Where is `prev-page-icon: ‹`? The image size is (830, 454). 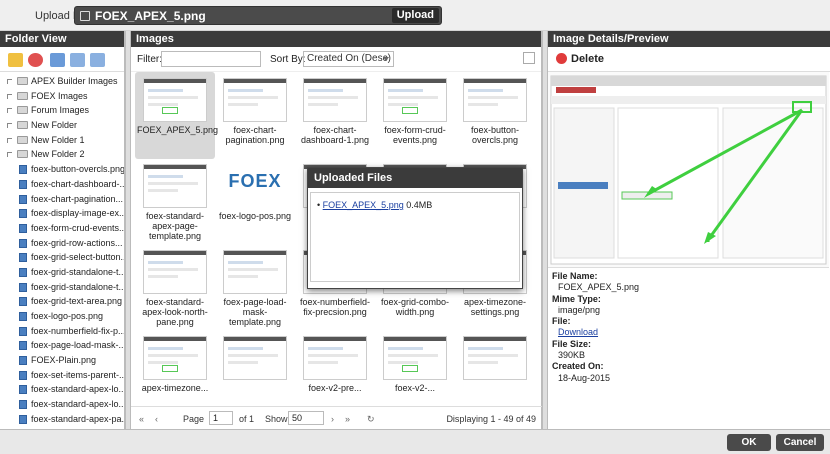 prev-page-icon: ‹ is located at coordinates (156, 419).